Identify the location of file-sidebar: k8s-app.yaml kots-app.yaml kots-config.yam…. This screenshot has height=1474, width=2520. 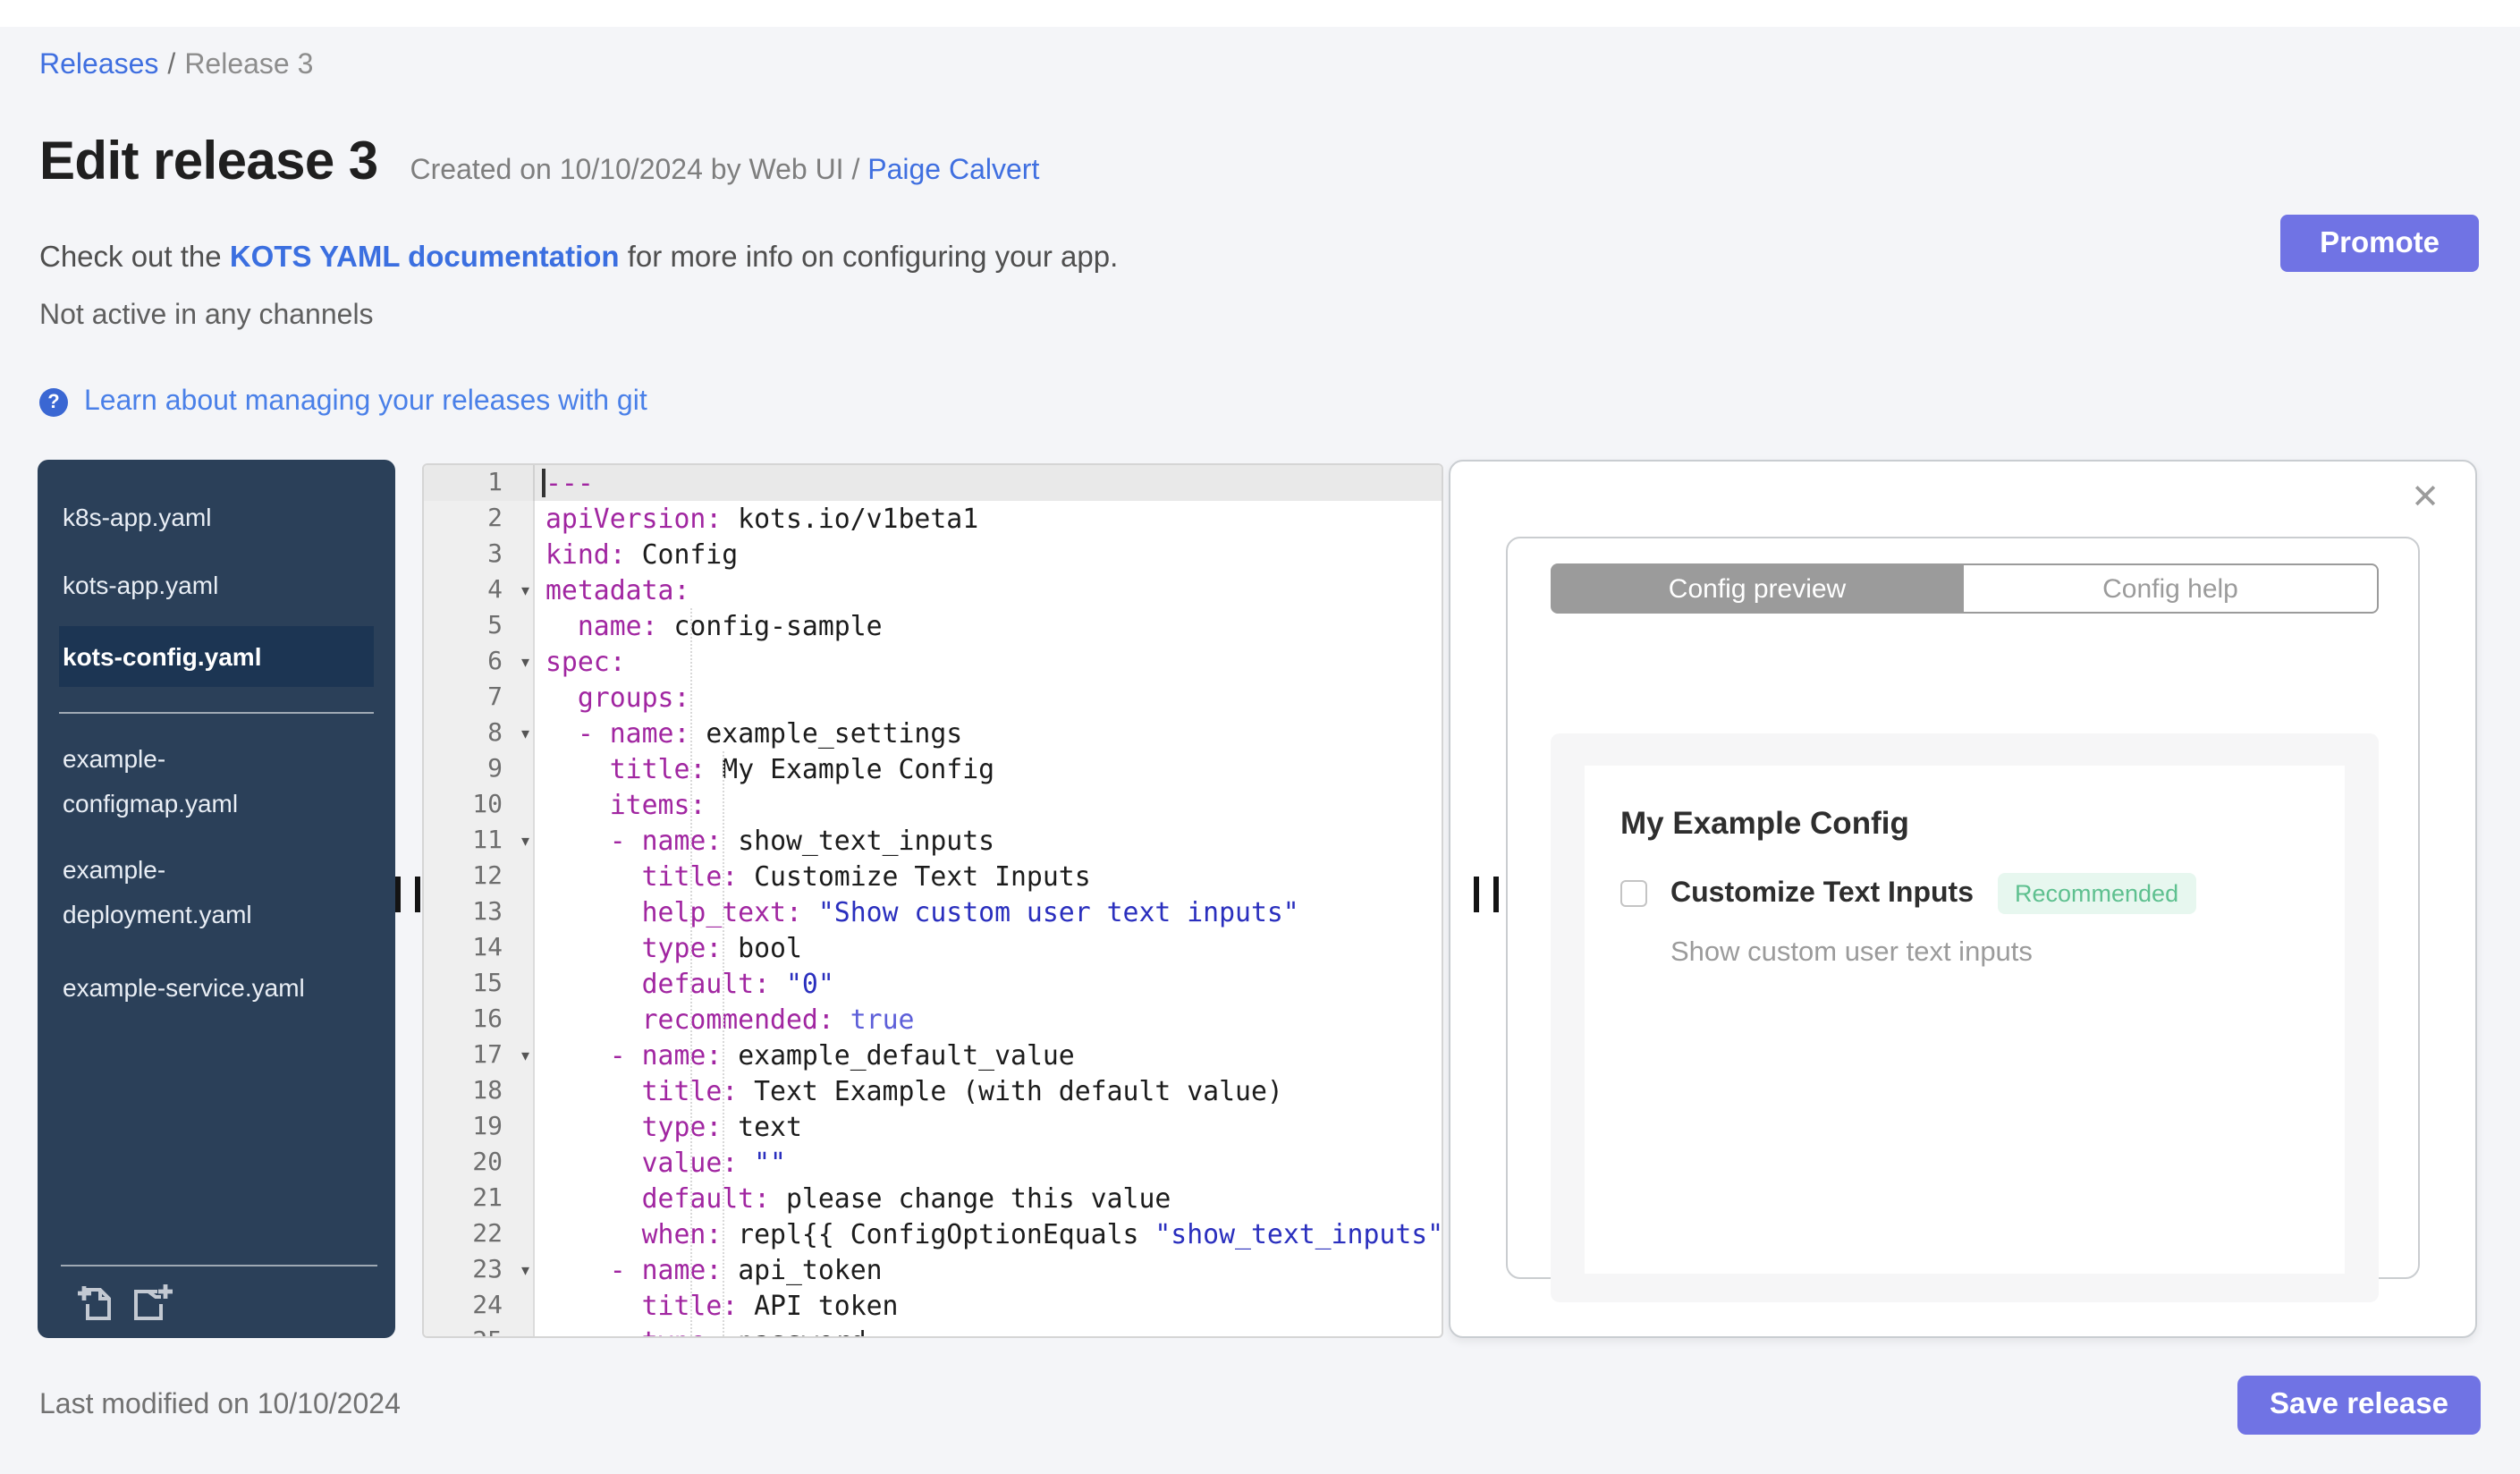
(216, 899).